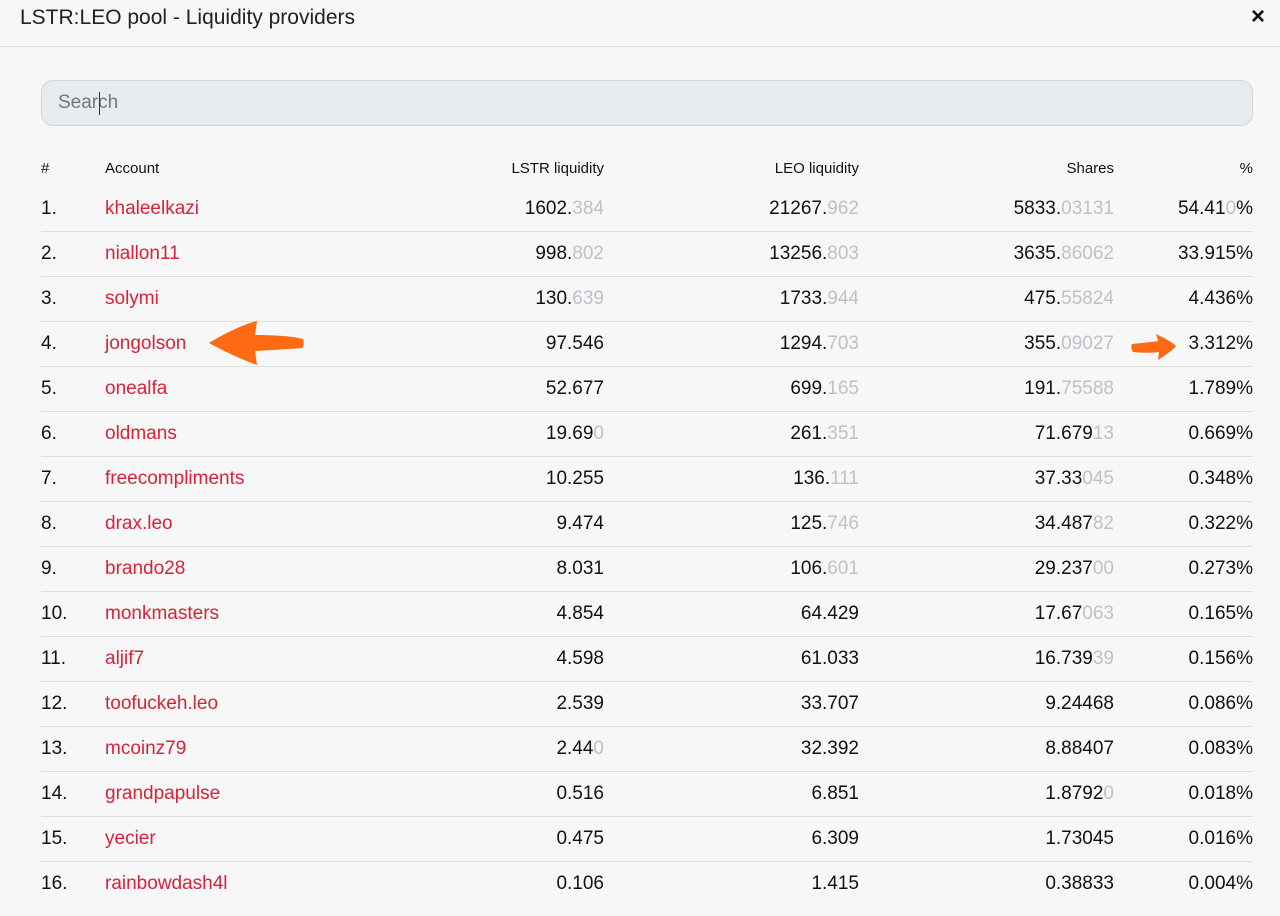  I want to click on percent-cell: 0.004%, so click(1183, 884).